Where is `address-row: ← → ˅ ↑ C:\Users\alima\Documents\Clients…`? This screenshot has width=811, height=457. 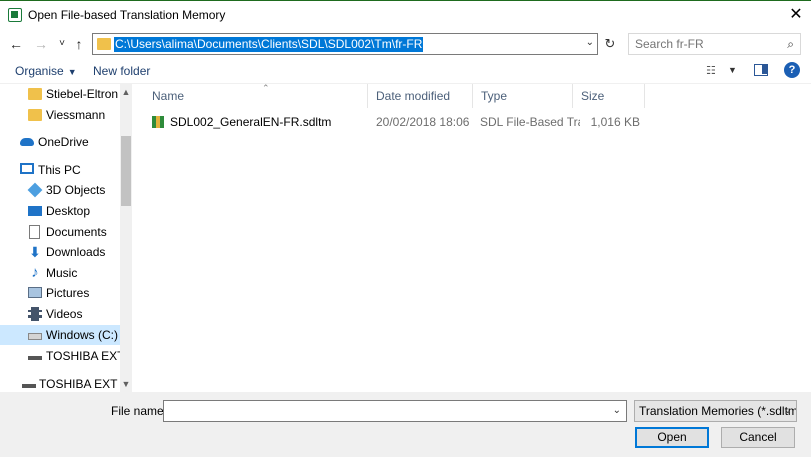 address-row: ← → ˅ ↑ C:\Users\alima\Documents\Clients… is located at coordinates (405, 44).